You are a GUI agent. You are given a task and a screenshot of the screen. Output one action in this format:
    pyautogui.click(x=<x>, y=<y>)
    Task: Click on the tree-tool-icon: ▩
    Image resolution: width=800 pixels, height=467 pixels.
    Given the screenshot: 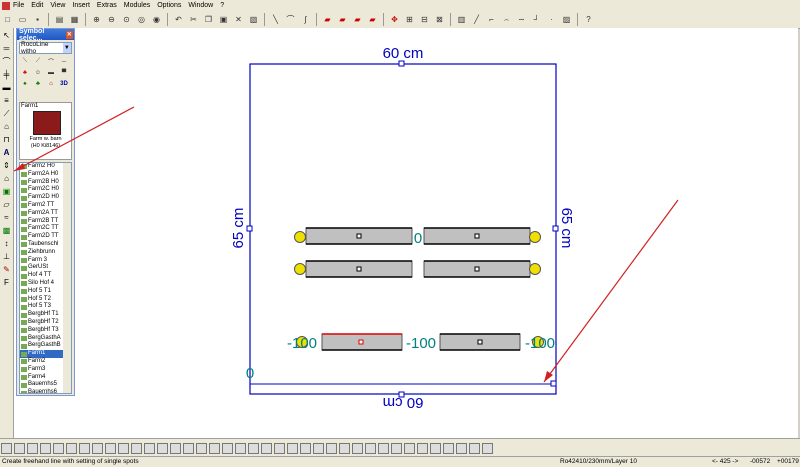 What is the action you would take?
    pyautogui.click(x=6, y=230)
    